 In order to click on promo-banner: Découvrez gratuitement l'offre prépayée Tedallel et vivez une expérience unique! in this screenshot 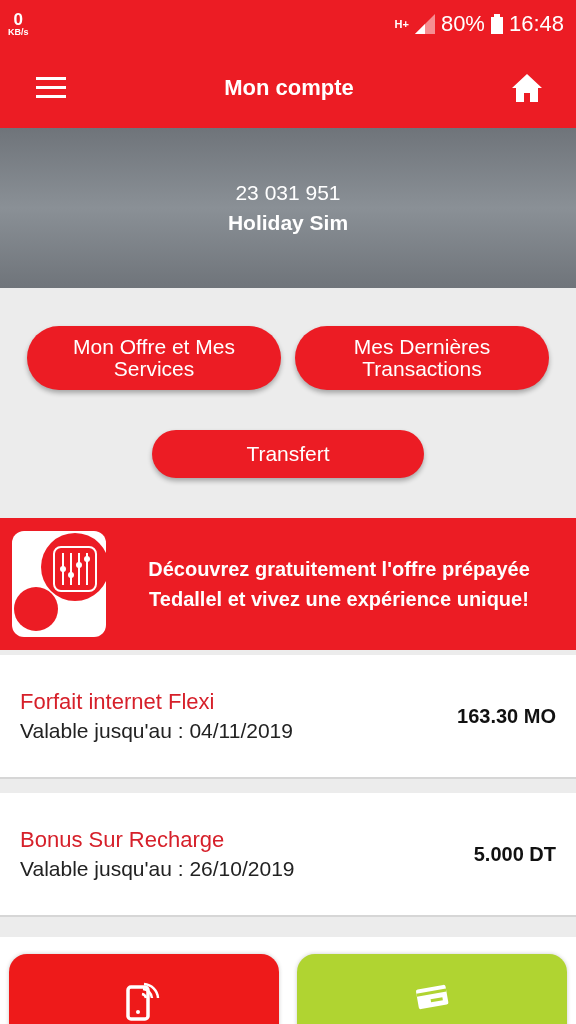, I will do `click(288, 584)`.